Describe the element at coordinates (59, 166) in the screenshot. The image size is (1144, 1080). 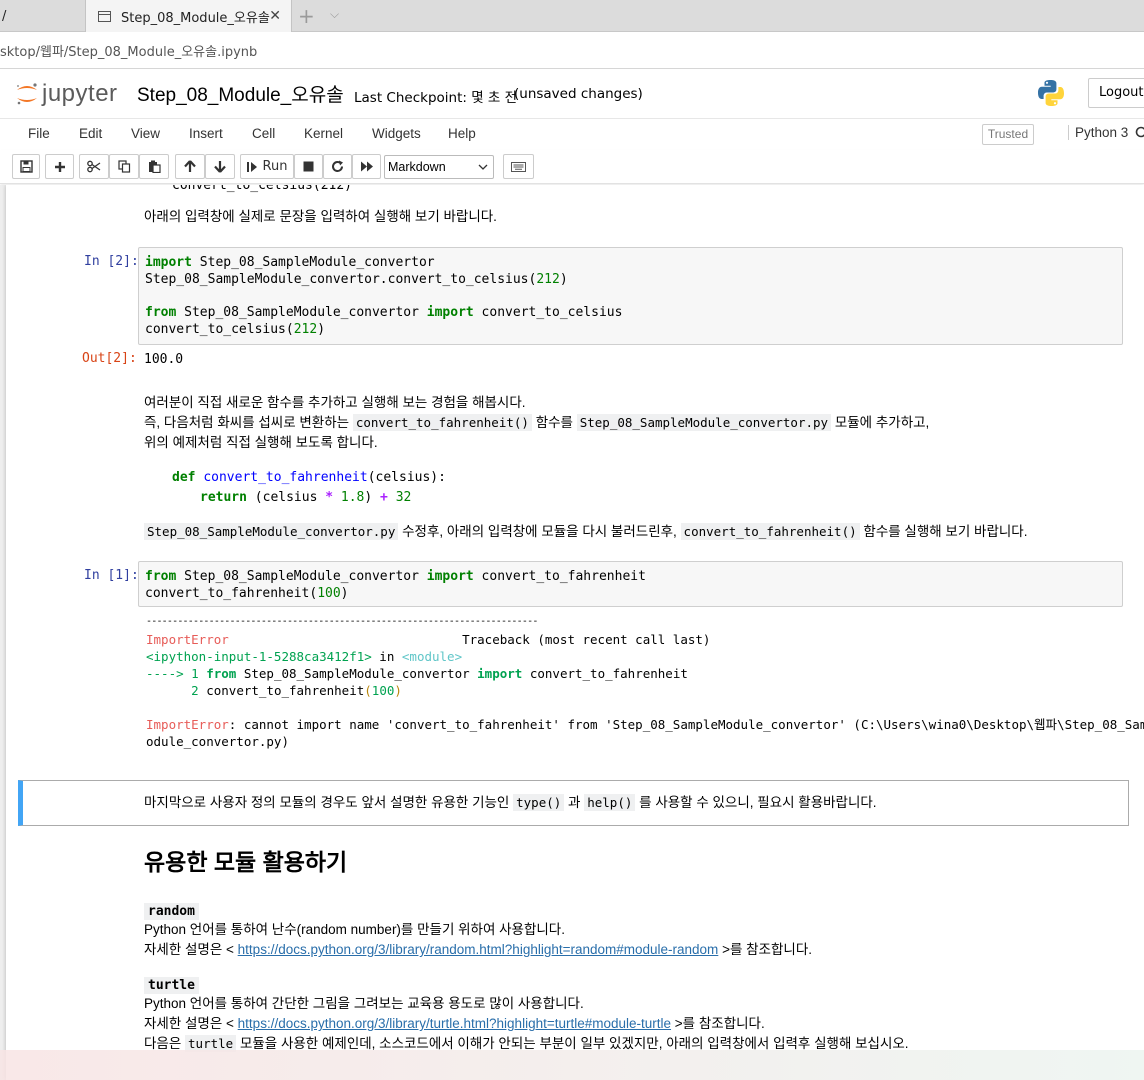
I see `insert-cell-button` at that location.